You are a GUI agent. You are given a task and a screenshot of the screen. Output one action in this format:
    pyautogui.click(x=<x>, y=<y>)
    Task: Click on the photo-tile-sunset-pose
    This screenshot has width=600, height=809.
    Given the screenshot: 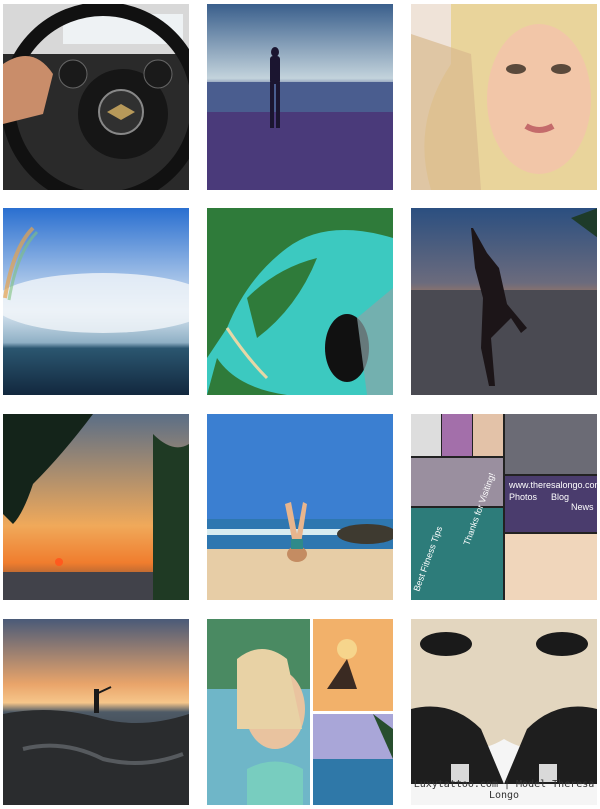 What is the action you would take?
    pyautogui.click(x=504, y=301)
    